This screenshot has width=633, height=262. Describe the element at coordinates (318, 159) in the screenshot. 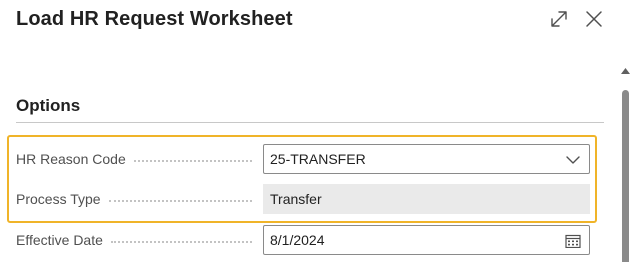

I see `hr-reason-code-value: 25-TRANSFER` at that location.